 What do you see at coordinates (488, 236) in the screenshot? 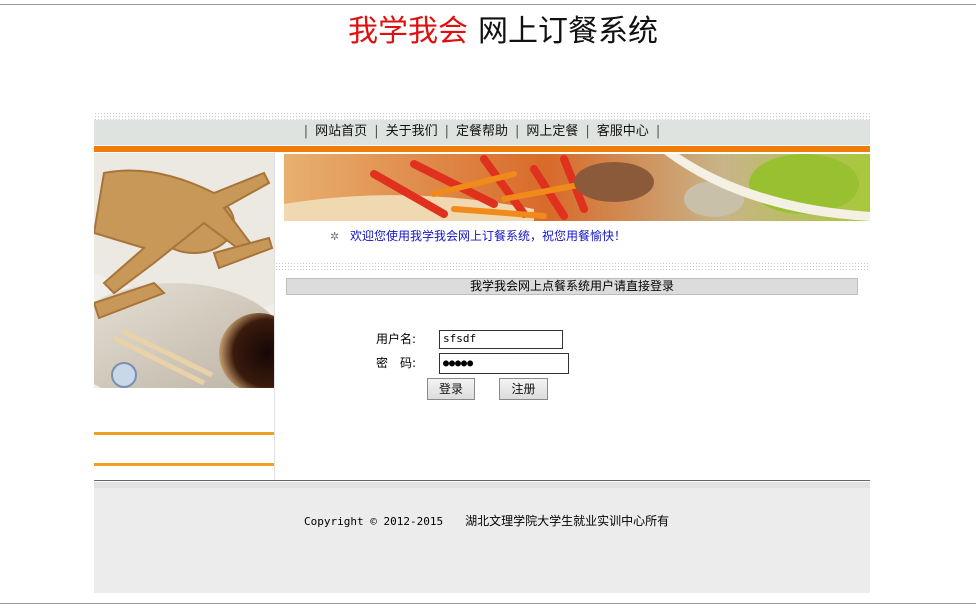
I see `welcome-text: 欢迎您使用我学我会网上订餐系统，祝您用餐愉快！` at bounding box center [488, 236].